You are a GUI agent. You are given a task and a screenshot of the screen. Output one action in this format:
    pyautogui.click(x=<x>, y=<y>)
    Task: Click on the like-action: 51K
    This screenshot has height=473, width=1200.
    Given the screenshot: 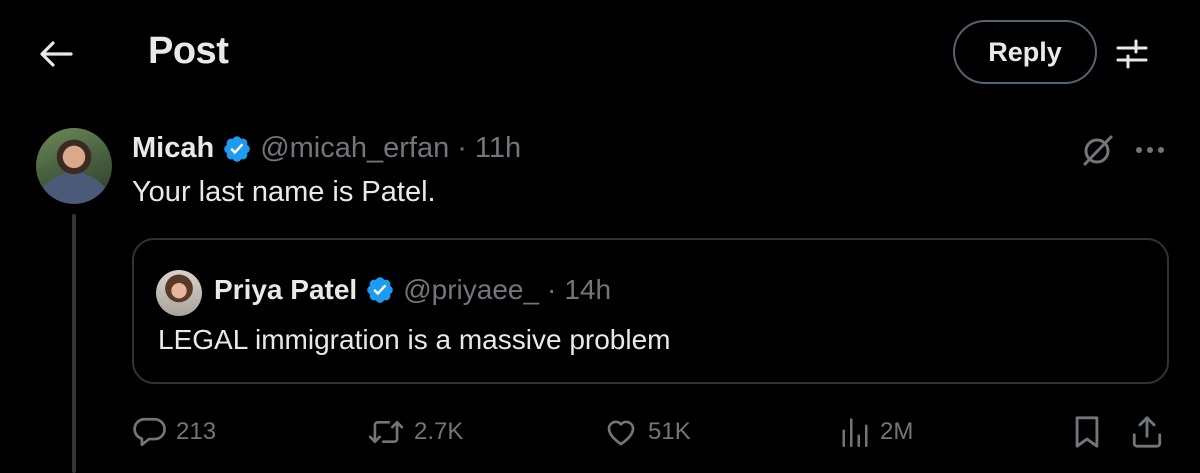 What is the action you would take?
    pyautogui.click(x=647, y=432)
    